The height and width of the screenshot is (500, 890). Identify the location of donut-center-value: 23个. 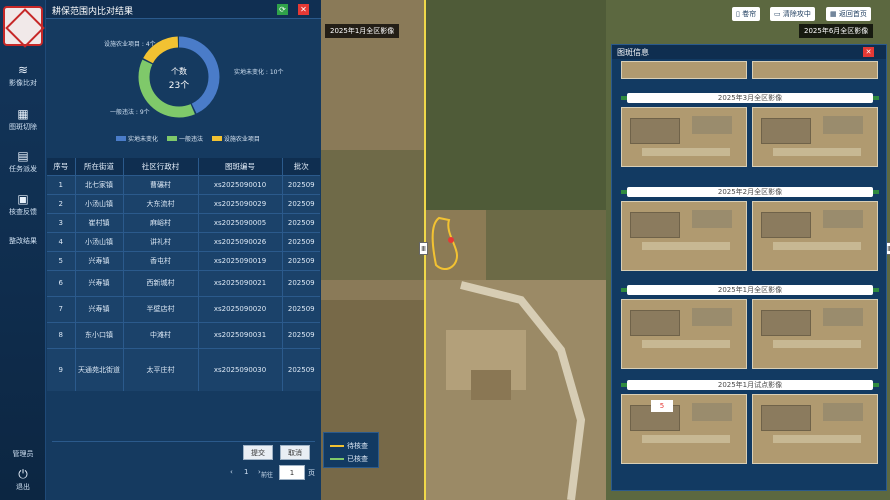
(179, 85).